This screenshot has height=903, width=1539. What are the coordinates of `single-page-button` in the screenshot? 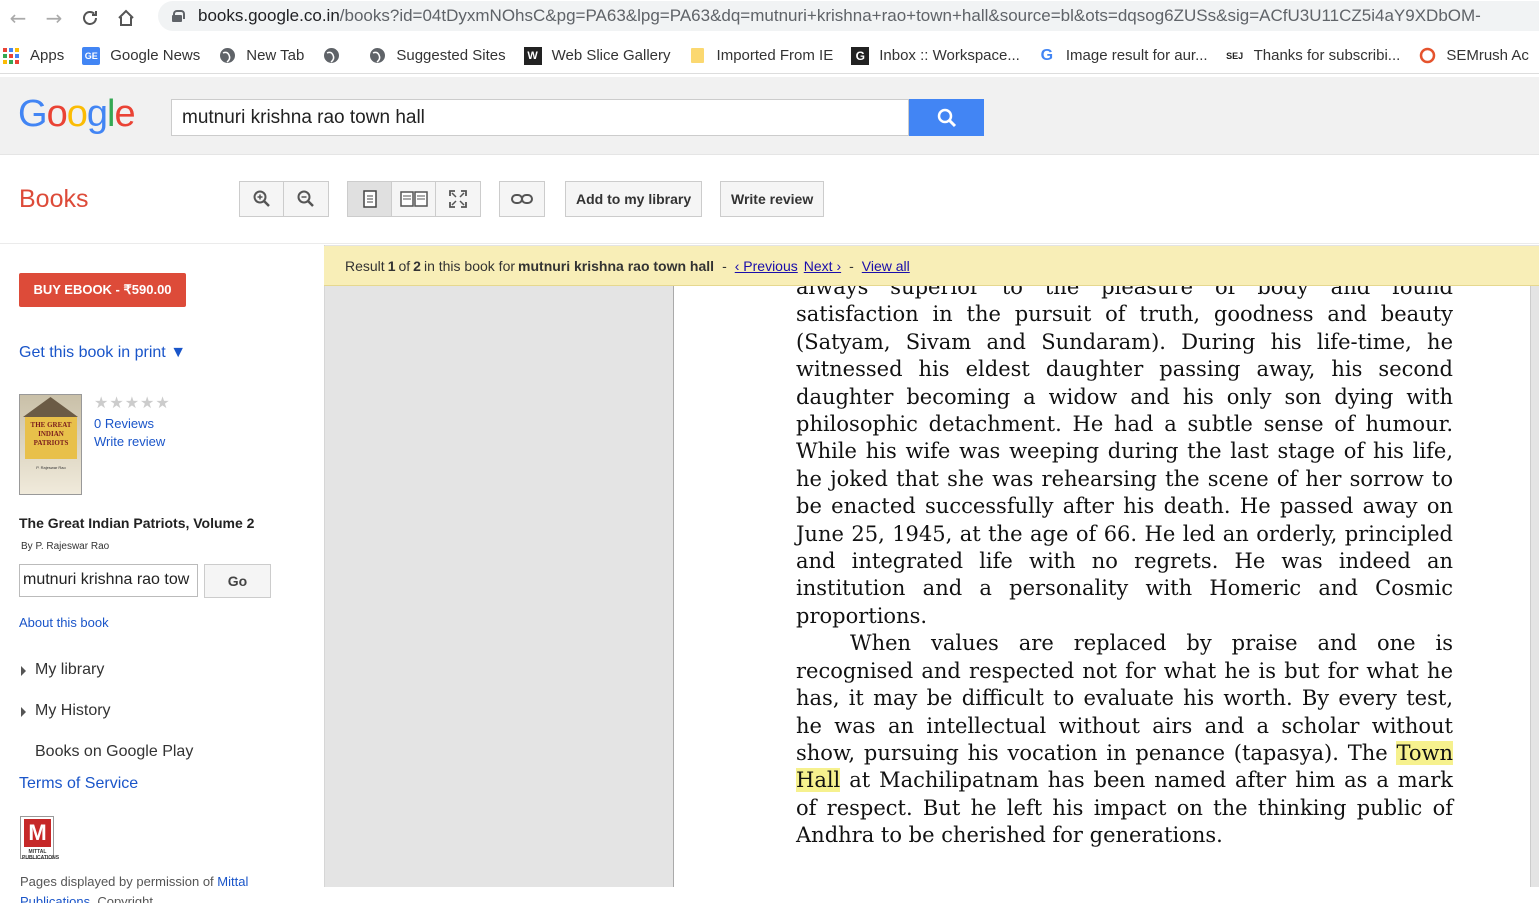 It's located at (370, 199).